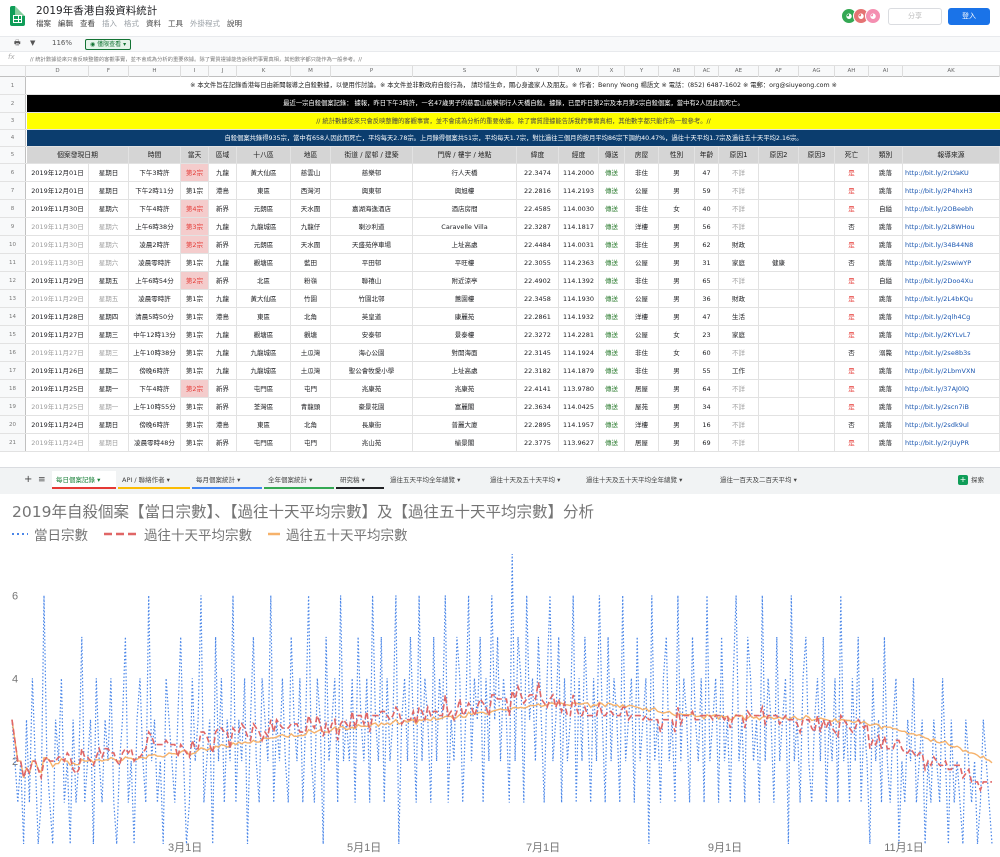 The width and height of the screenshot is (1000, 857). I want to click on share-button: 分享, so click(915, 16).